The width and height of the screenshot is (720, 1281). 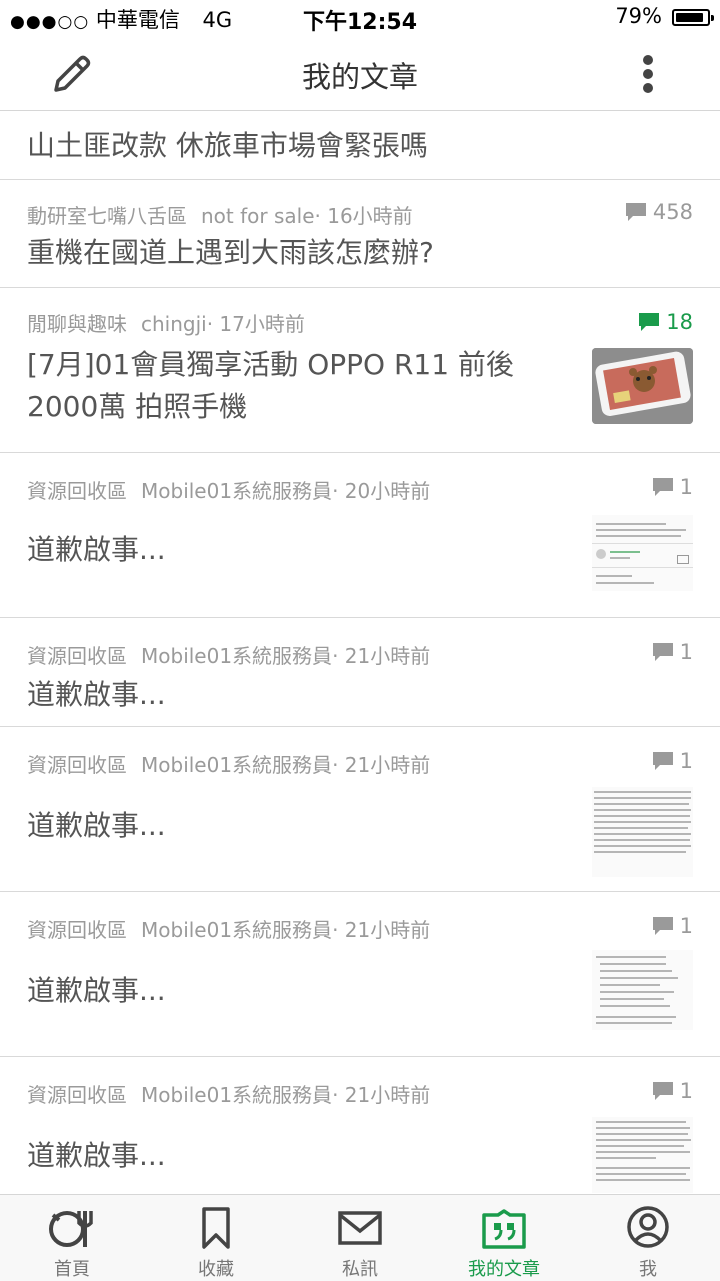 What do you see at coordinates (77, 324) in the screenshot?
I see `post-forum: 閒聊與趣味` at bounding box center [77, 324].